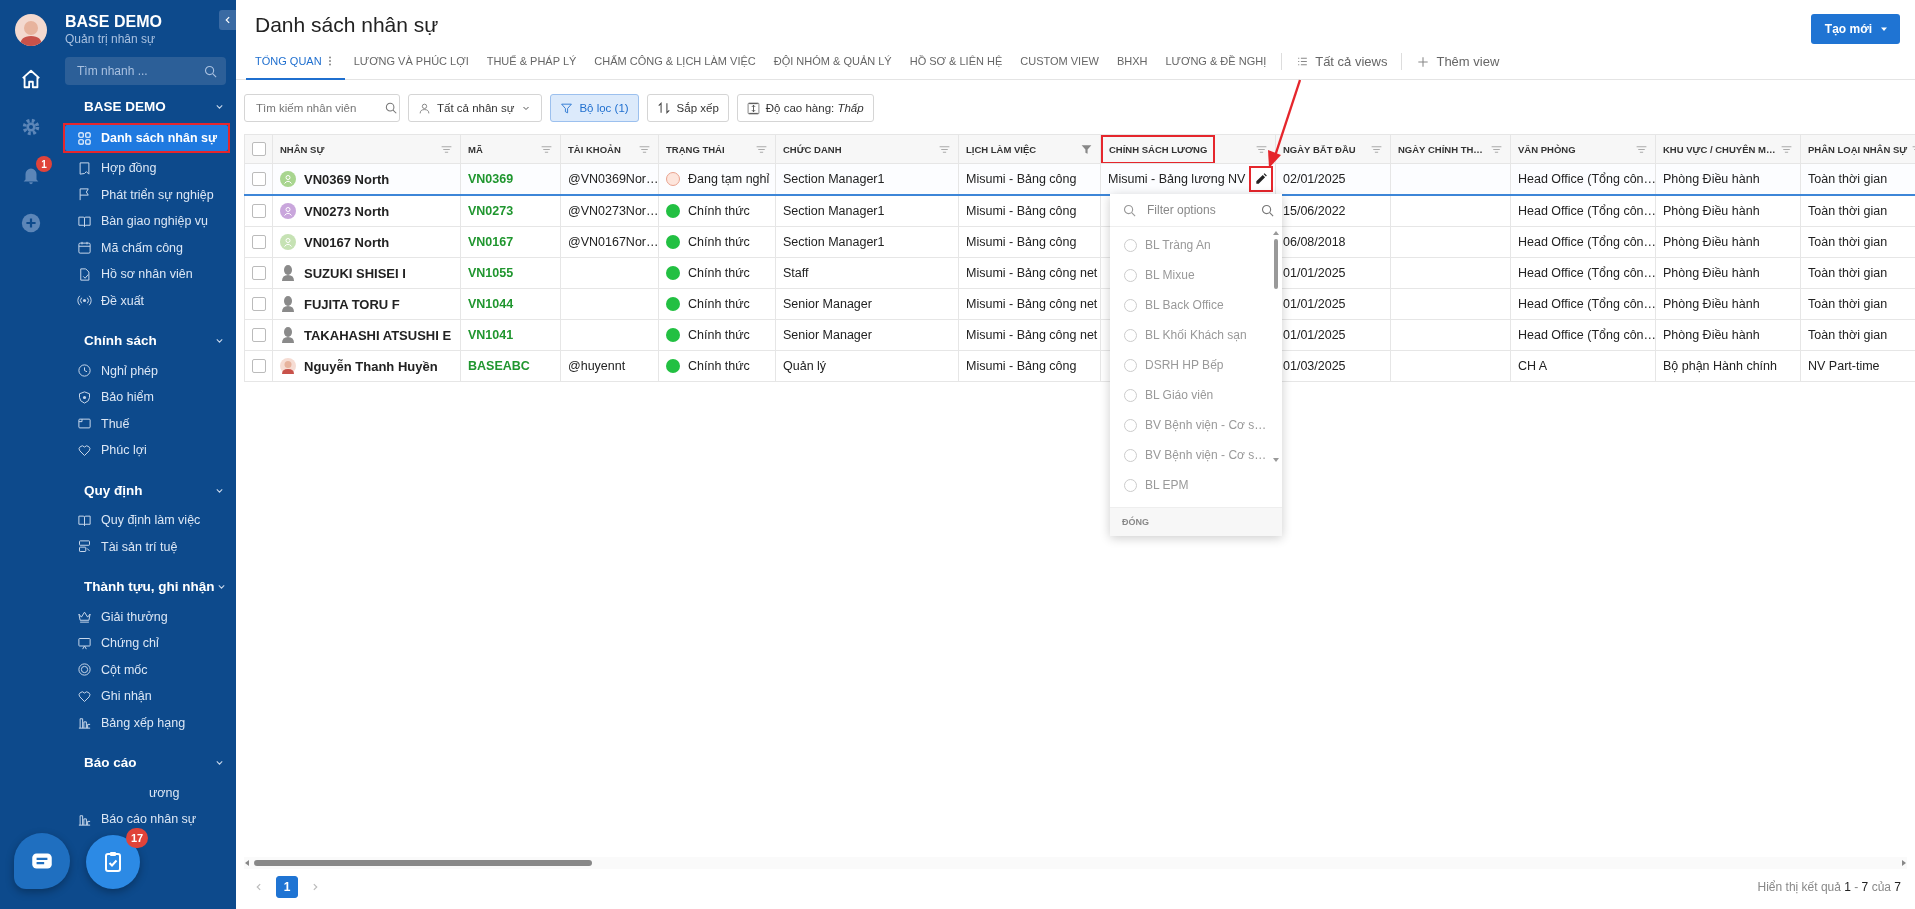  I want to click on column-header: TRẠNG THÁI, so click(695, 149).